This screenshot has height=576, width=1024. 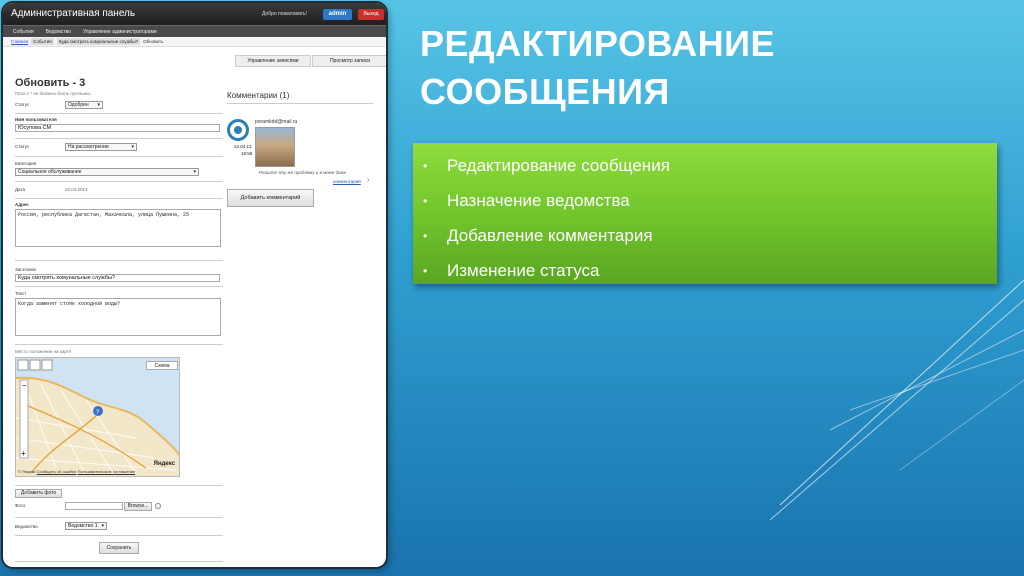 I want to click on slide-title-line2: СООБЩЕНИЯ, so click(x=545, y=91).